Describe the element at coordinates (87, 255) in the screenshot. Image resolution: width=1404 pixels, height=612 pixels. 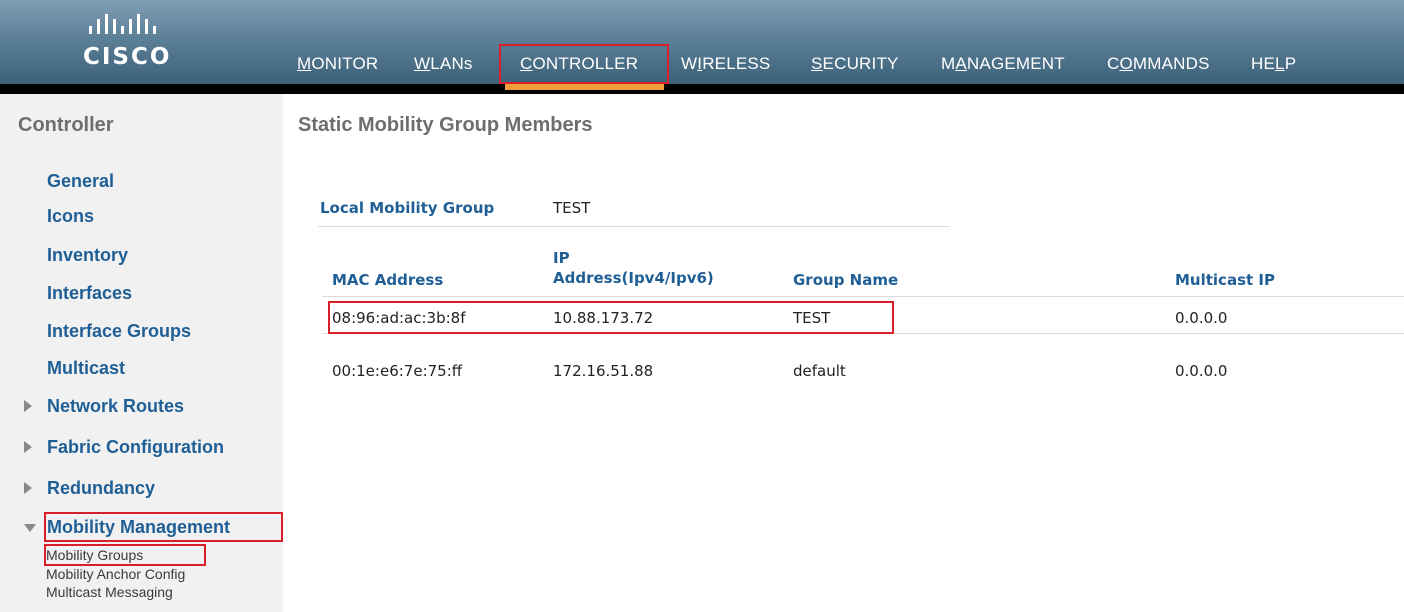
I see `sidebar-item-inventory: Inventory` at that location.